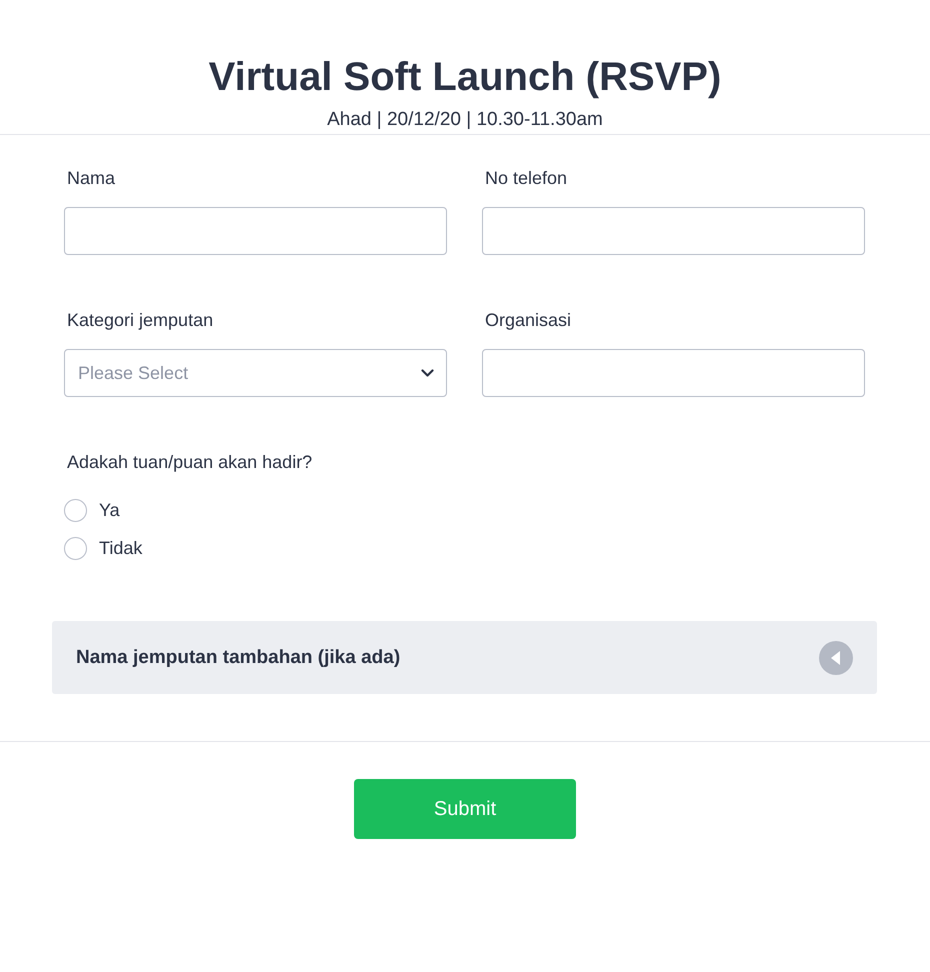 Image resolution: width=930 pixels, height=972 pixels. What do you see at coordinates (120, 548) in the screenshot?
I see `radio-label: Tidak` at bounding box center [120, 548].